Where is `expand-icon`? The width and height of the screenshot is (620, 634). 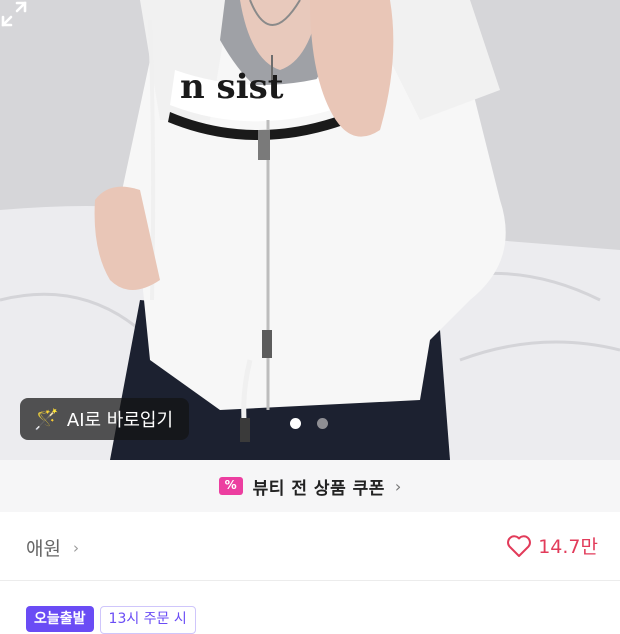
expand-icon is located at coordinates (14, 14).